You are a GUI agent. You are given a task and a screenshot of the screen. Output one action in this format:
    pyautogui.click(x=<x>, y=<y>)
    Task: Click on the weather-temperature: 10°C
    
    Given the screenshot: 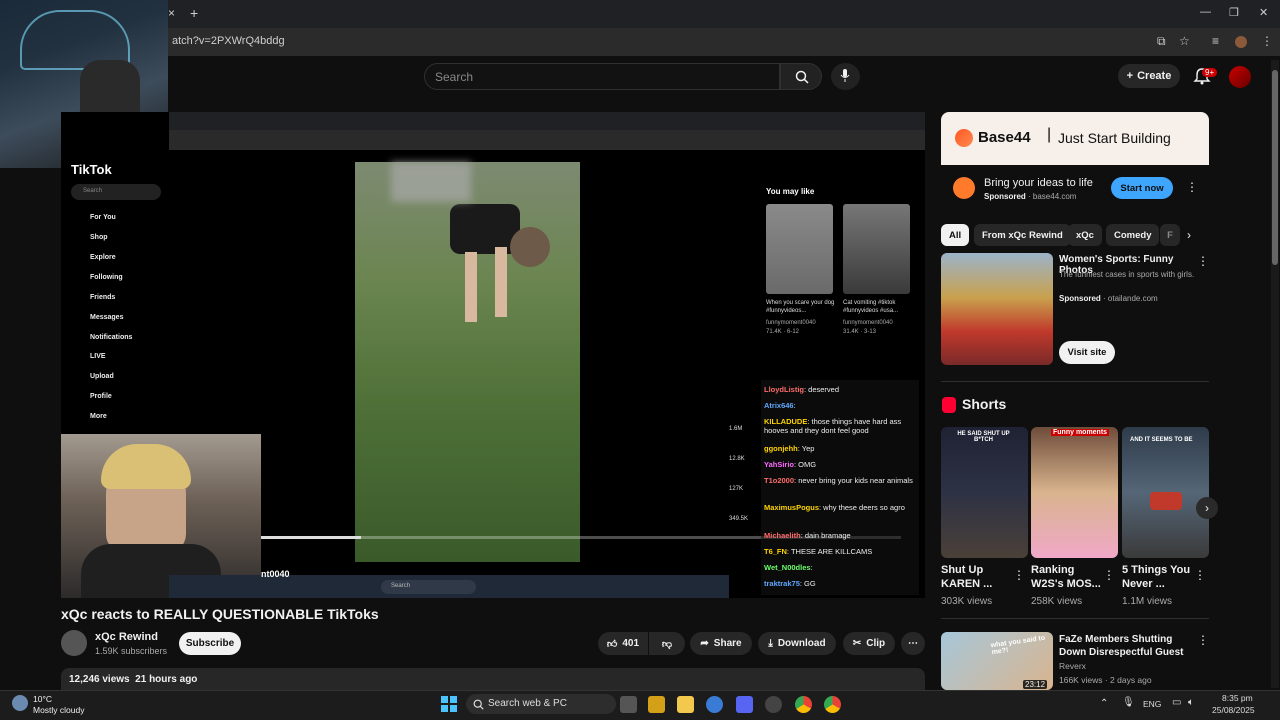 What is the action you would take?
    pyautogui.click(x=42, y=699)
    